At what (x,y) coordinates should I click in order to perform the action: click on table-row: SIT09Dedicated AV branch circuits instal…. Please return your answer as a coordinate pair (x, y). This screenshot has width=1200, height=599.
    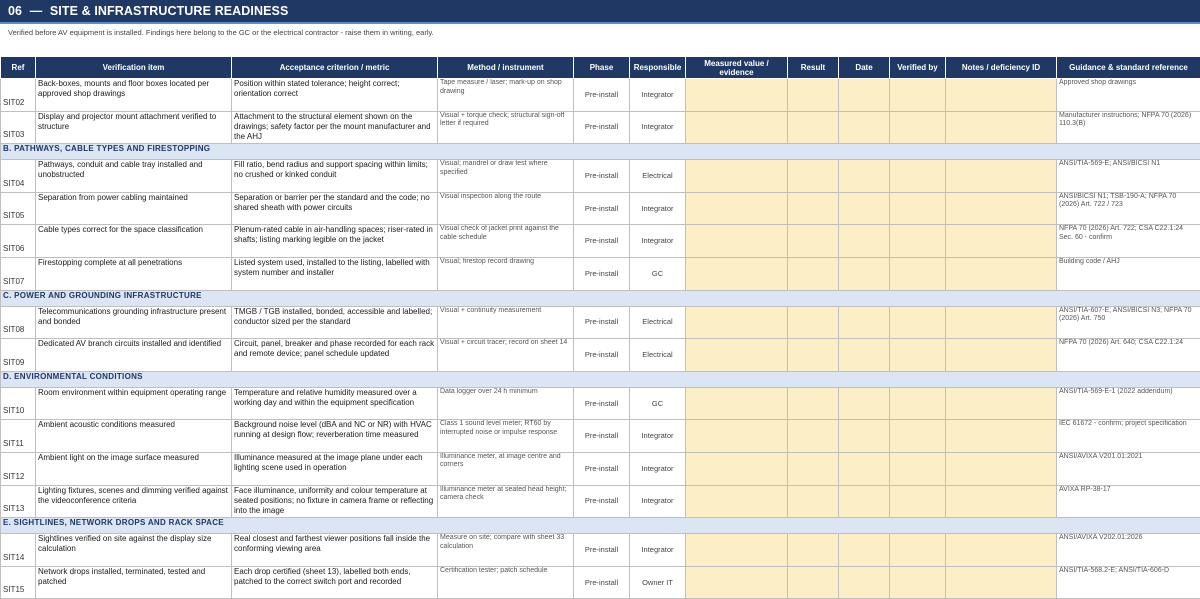
    Looking at the image, I should click on (600, 355).